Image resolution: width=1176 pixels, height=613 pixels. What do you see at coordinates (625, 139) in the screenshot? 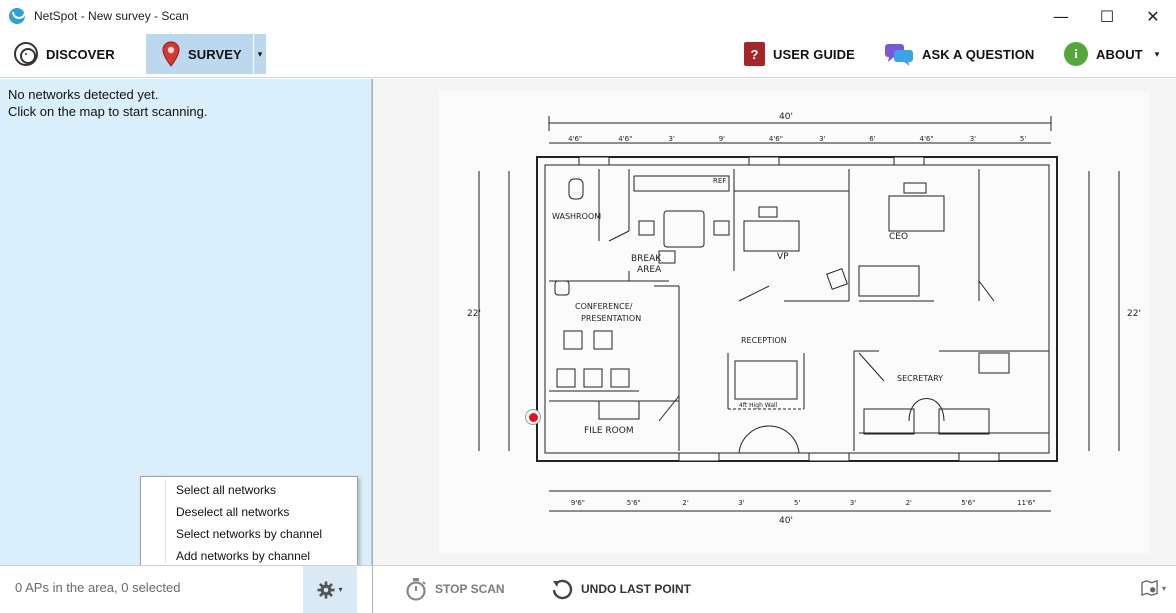
I see `dim-top-1: 4'6"` at bounding box center [625, 139].